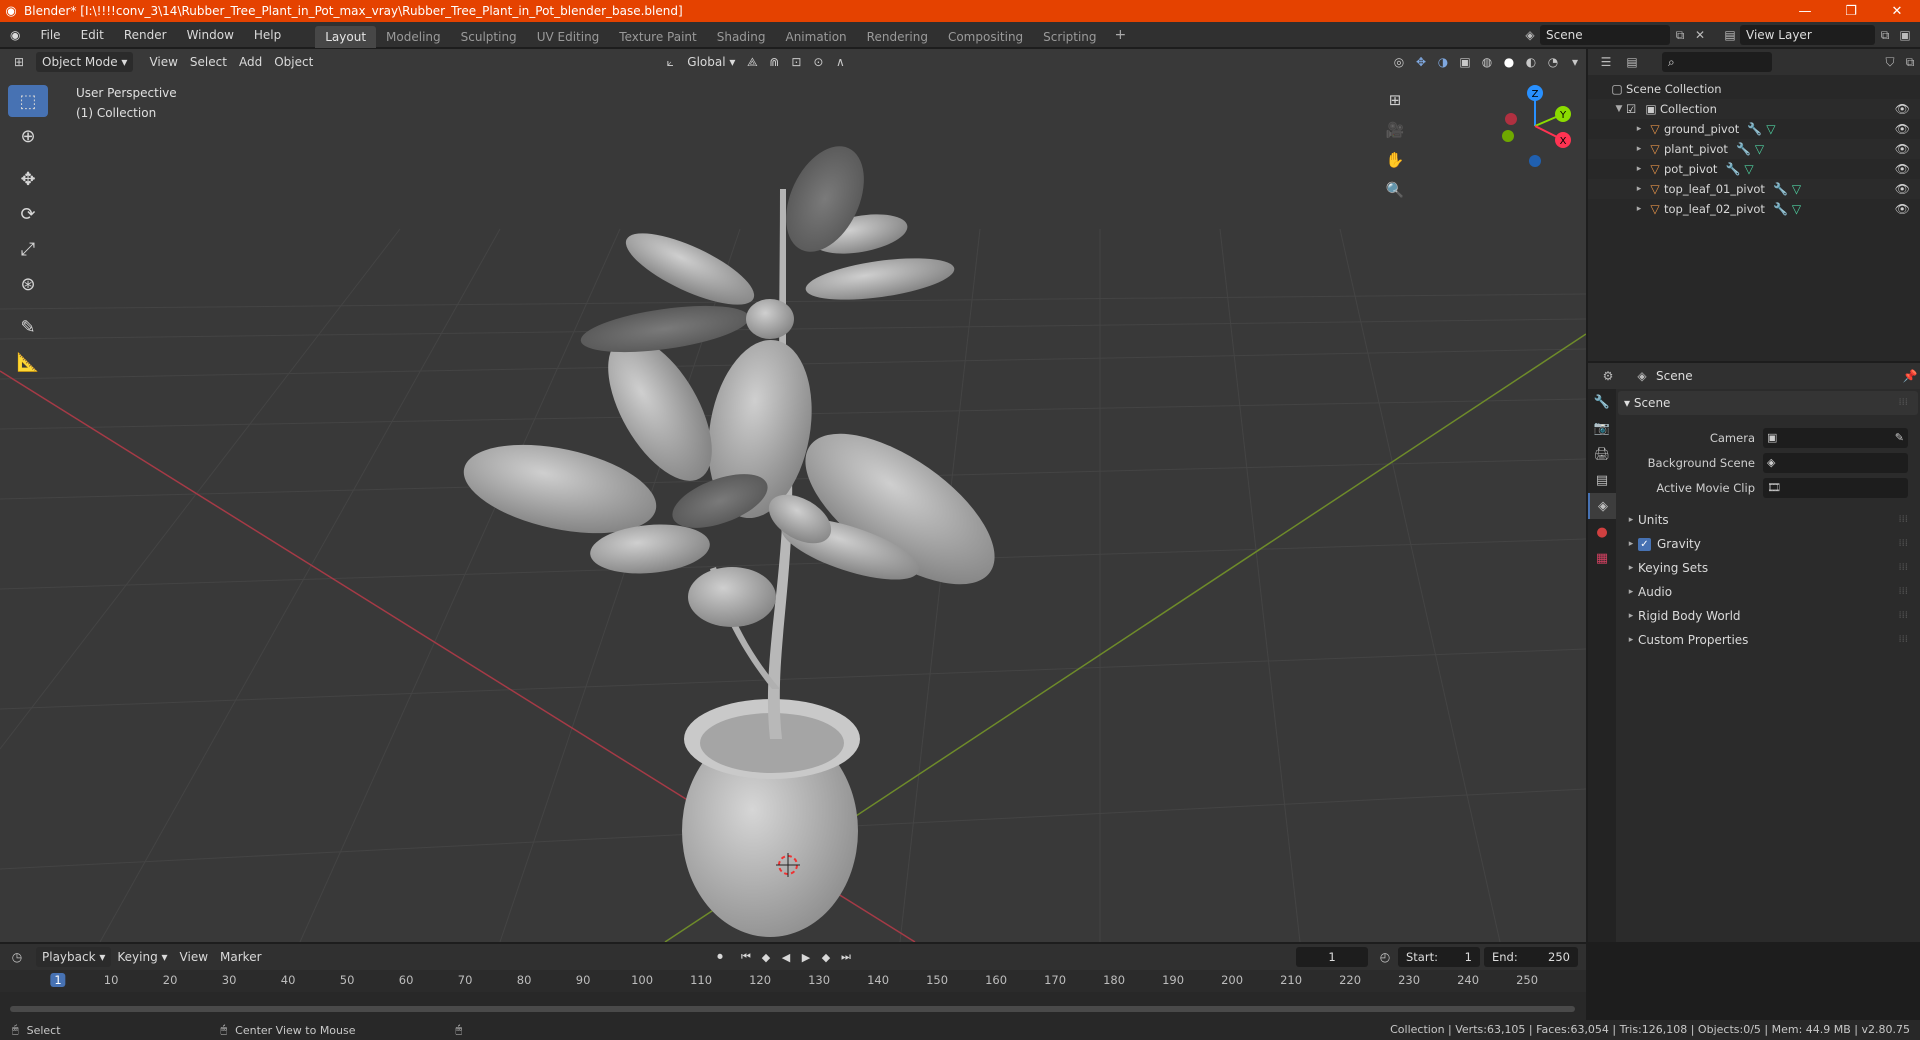 Image resolution: width=1920 pixels, height=1040 pixels. I want to click on outliner-row-object: ▸ ▽ pot_pivot 🔧 ▽ 👁, so click(1754, 169).